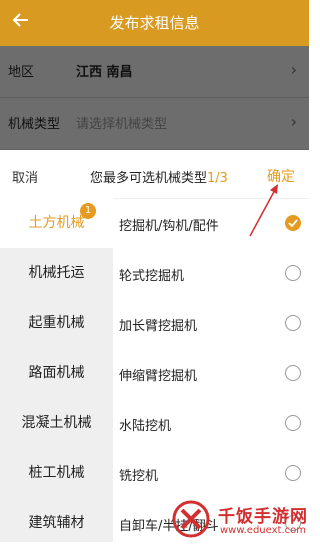 The image size is (320, 548). What do you see at coordinates (122, 124) in the screenshot?
I see `machine-type-placeholder: 请选择机械类型` at bounding box center [122, 124].